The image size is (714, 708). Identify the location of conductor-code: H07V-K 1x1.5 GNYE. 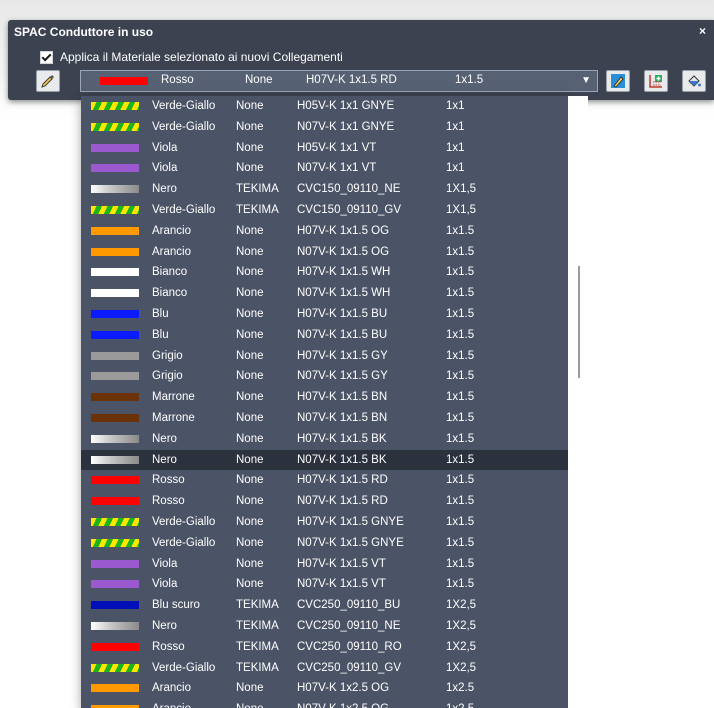
(350, 521).